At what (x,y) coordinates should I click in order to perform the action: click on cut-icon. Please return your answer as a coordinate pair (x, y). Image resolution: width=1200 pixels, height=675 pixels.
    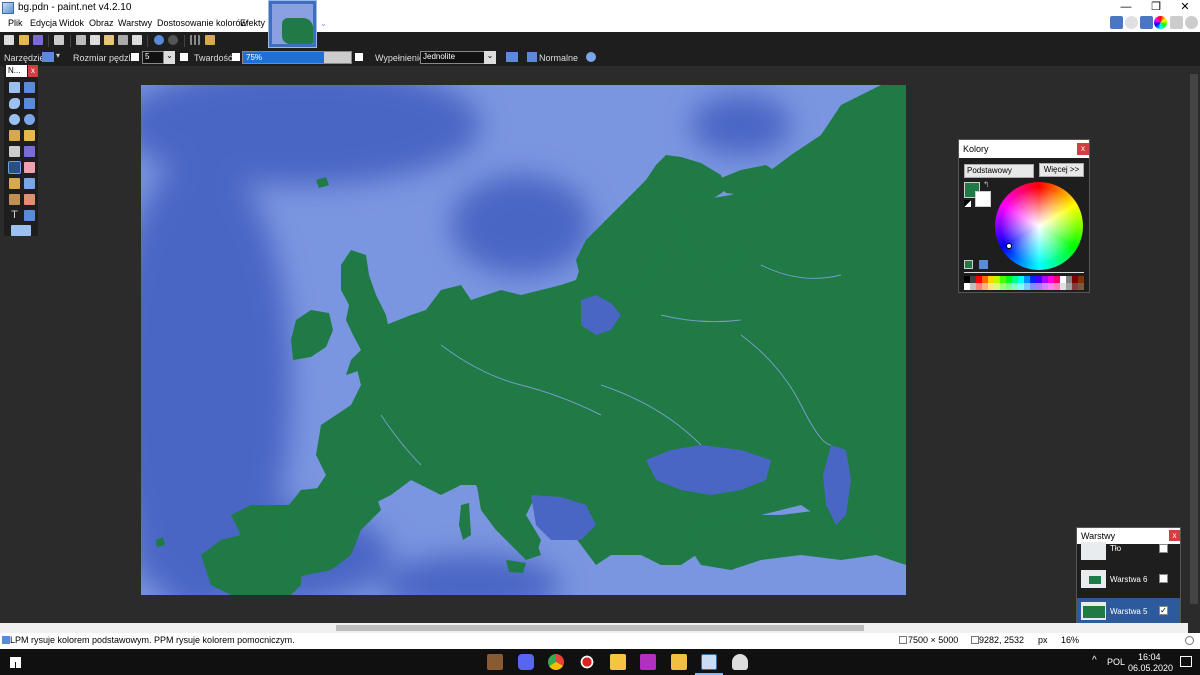
    Looking at the image, I should click on (81, 40).